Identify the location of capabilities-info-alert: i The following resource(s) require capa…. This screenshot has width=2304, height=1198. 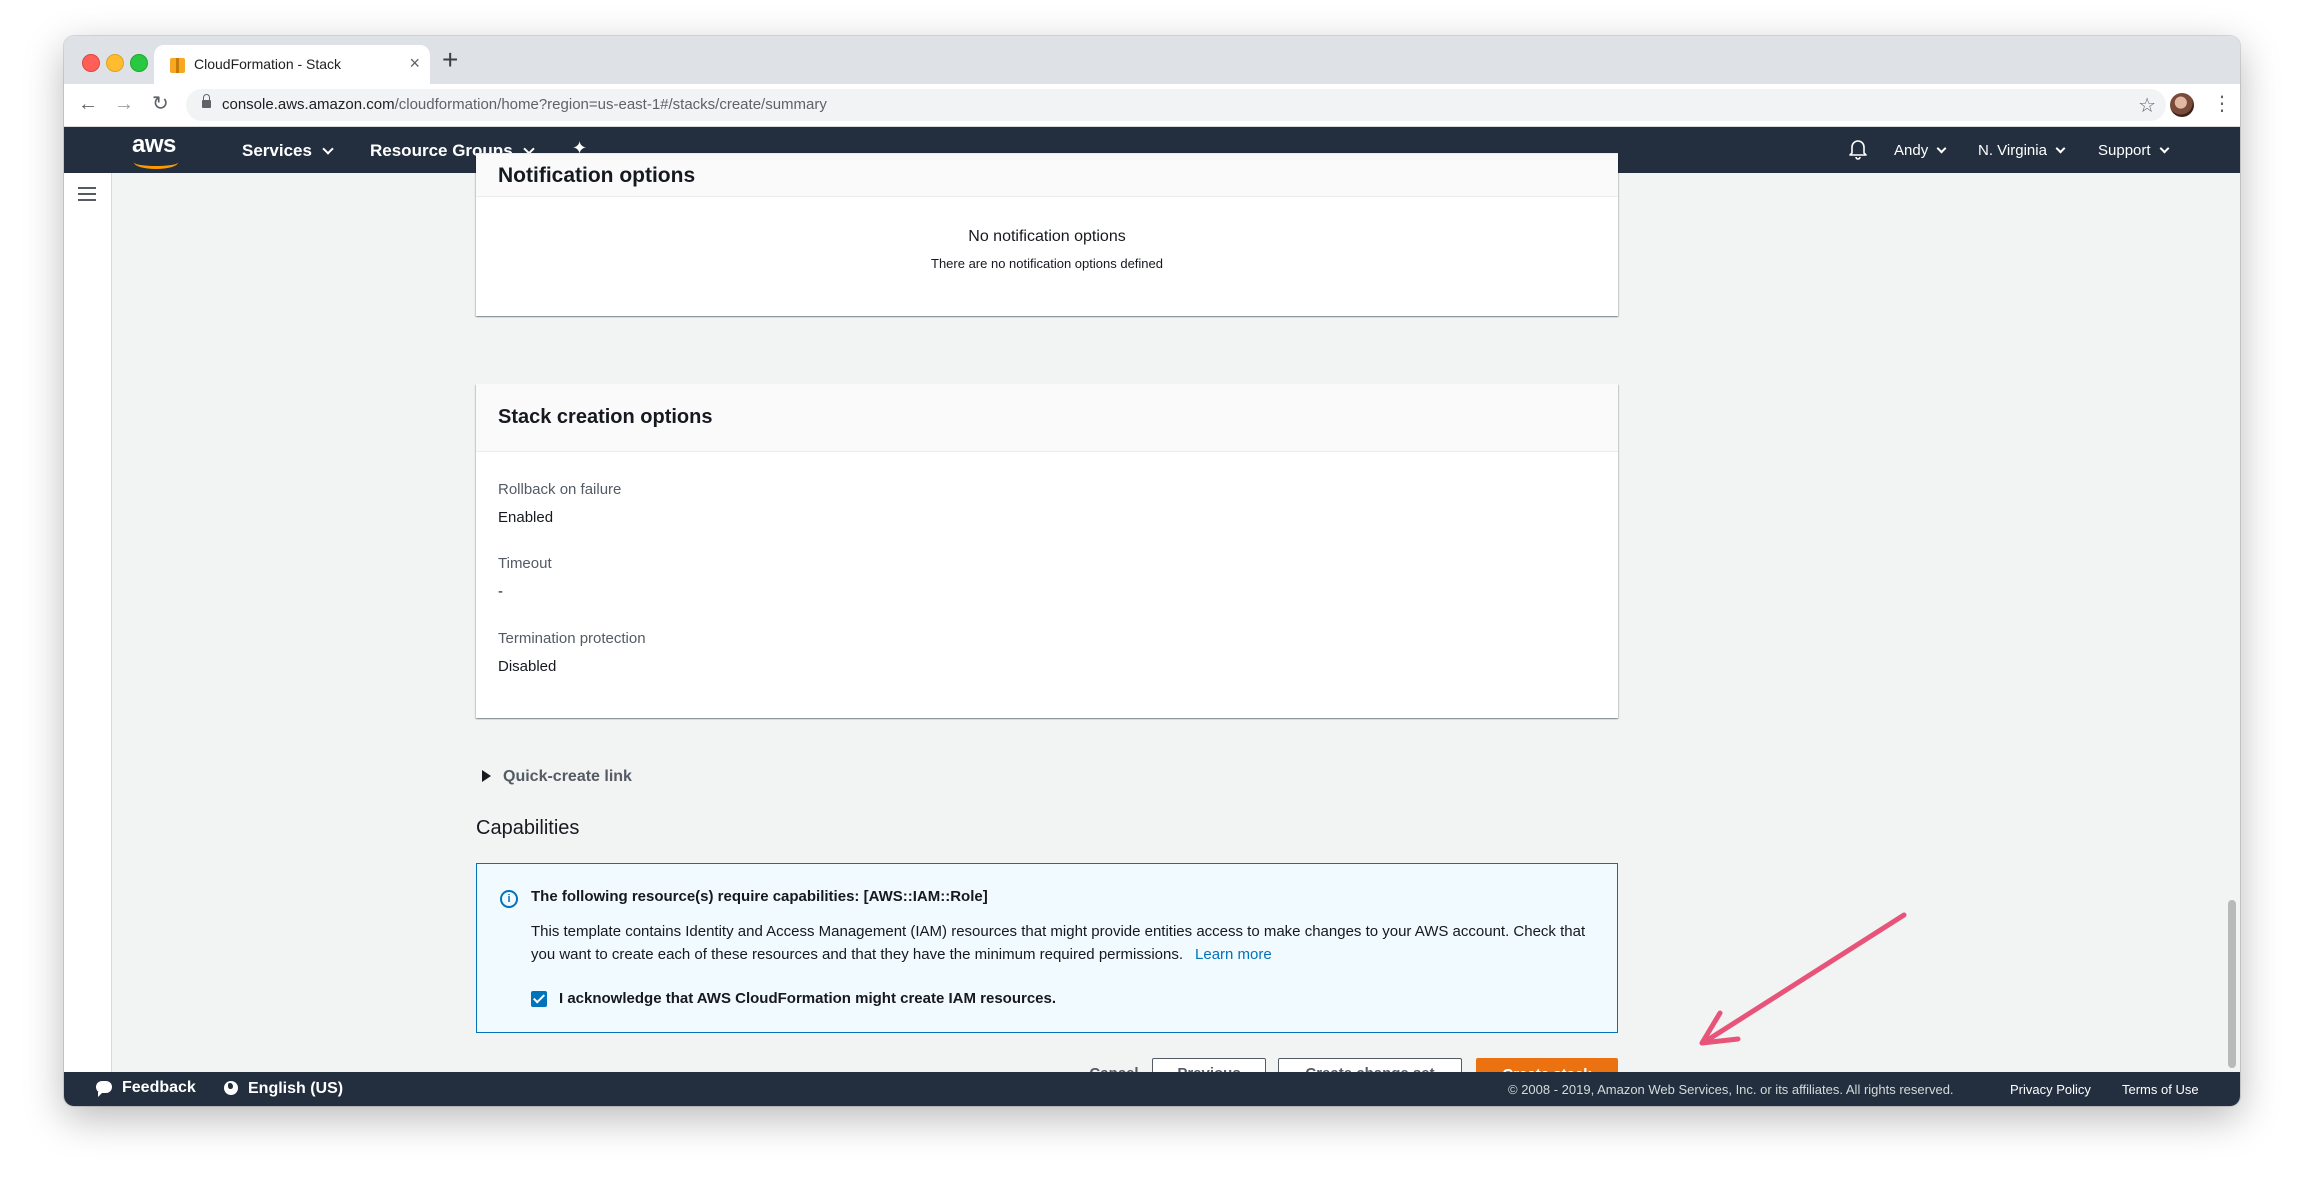
(1047, 948).